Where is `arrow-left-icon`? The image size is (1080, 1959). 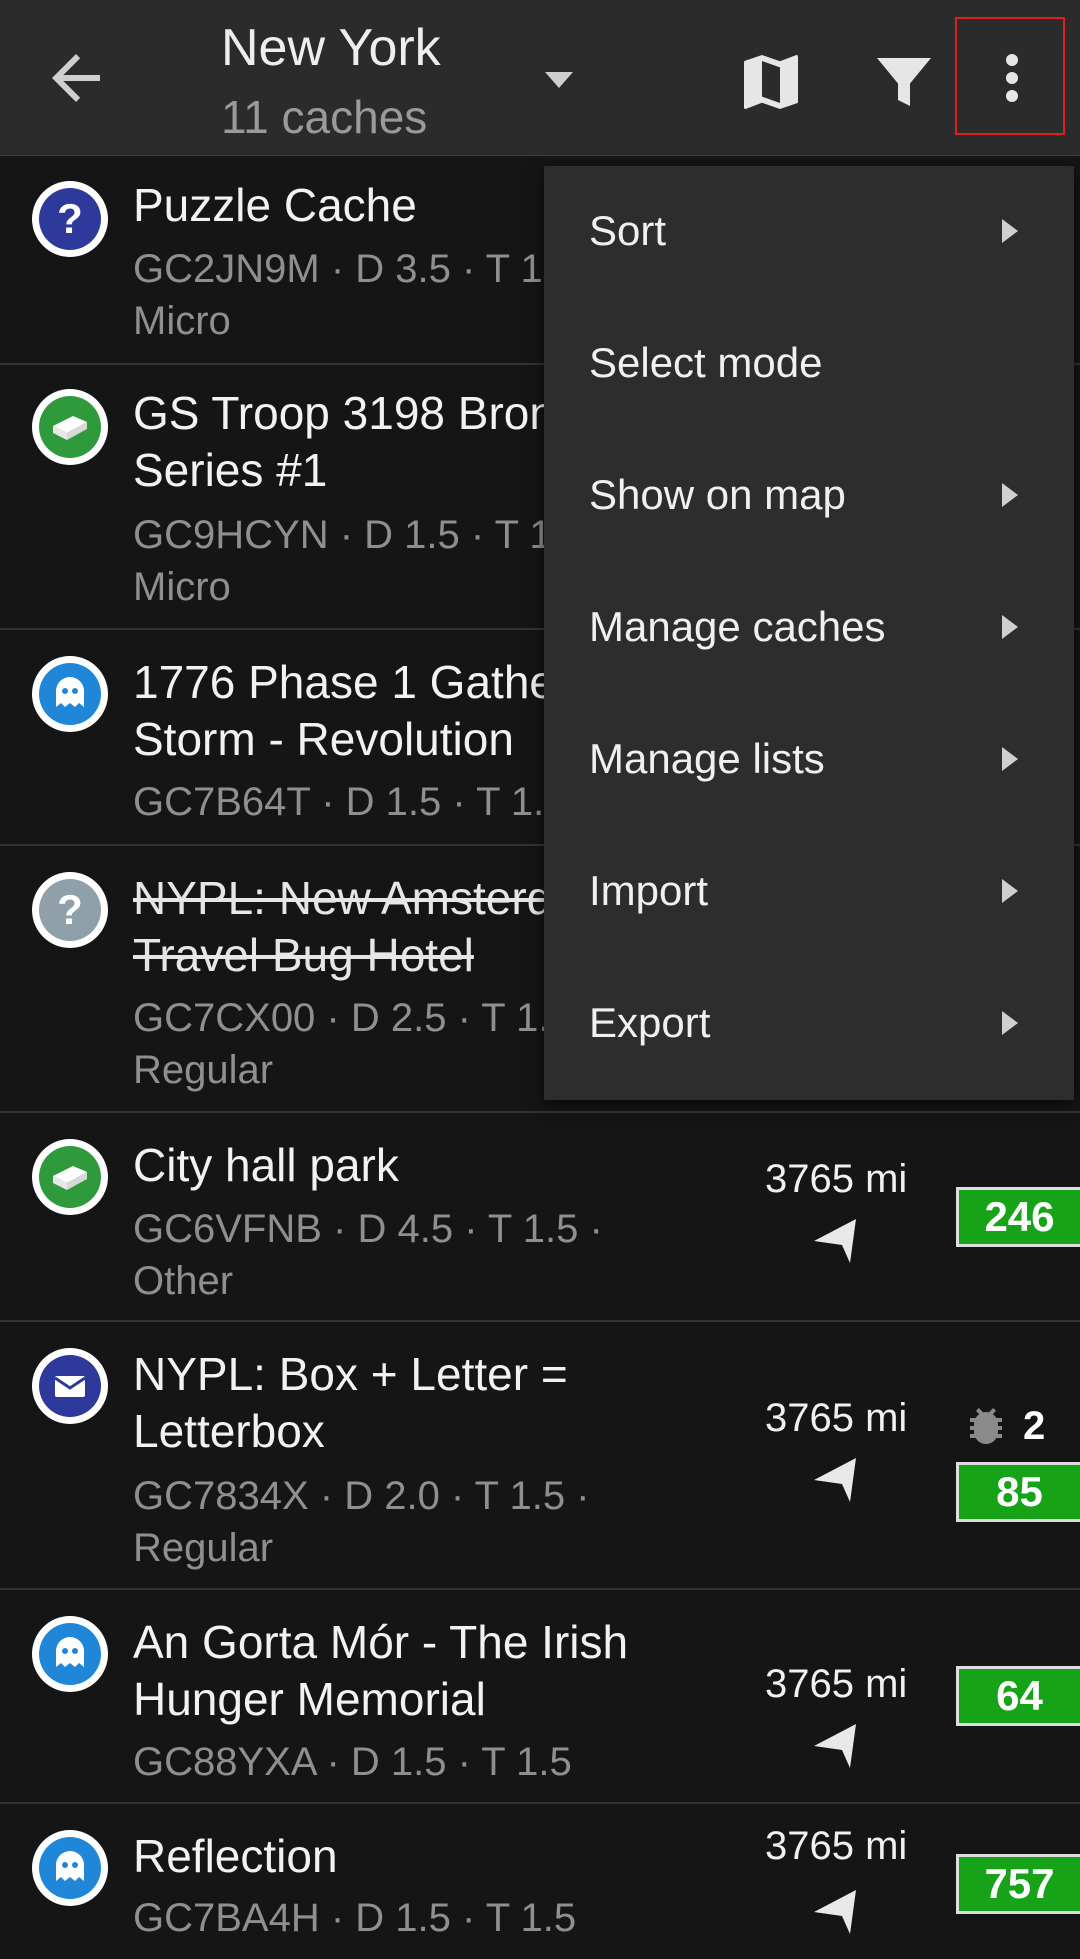
arrow-left-icon is located at coordinates (76, 78).